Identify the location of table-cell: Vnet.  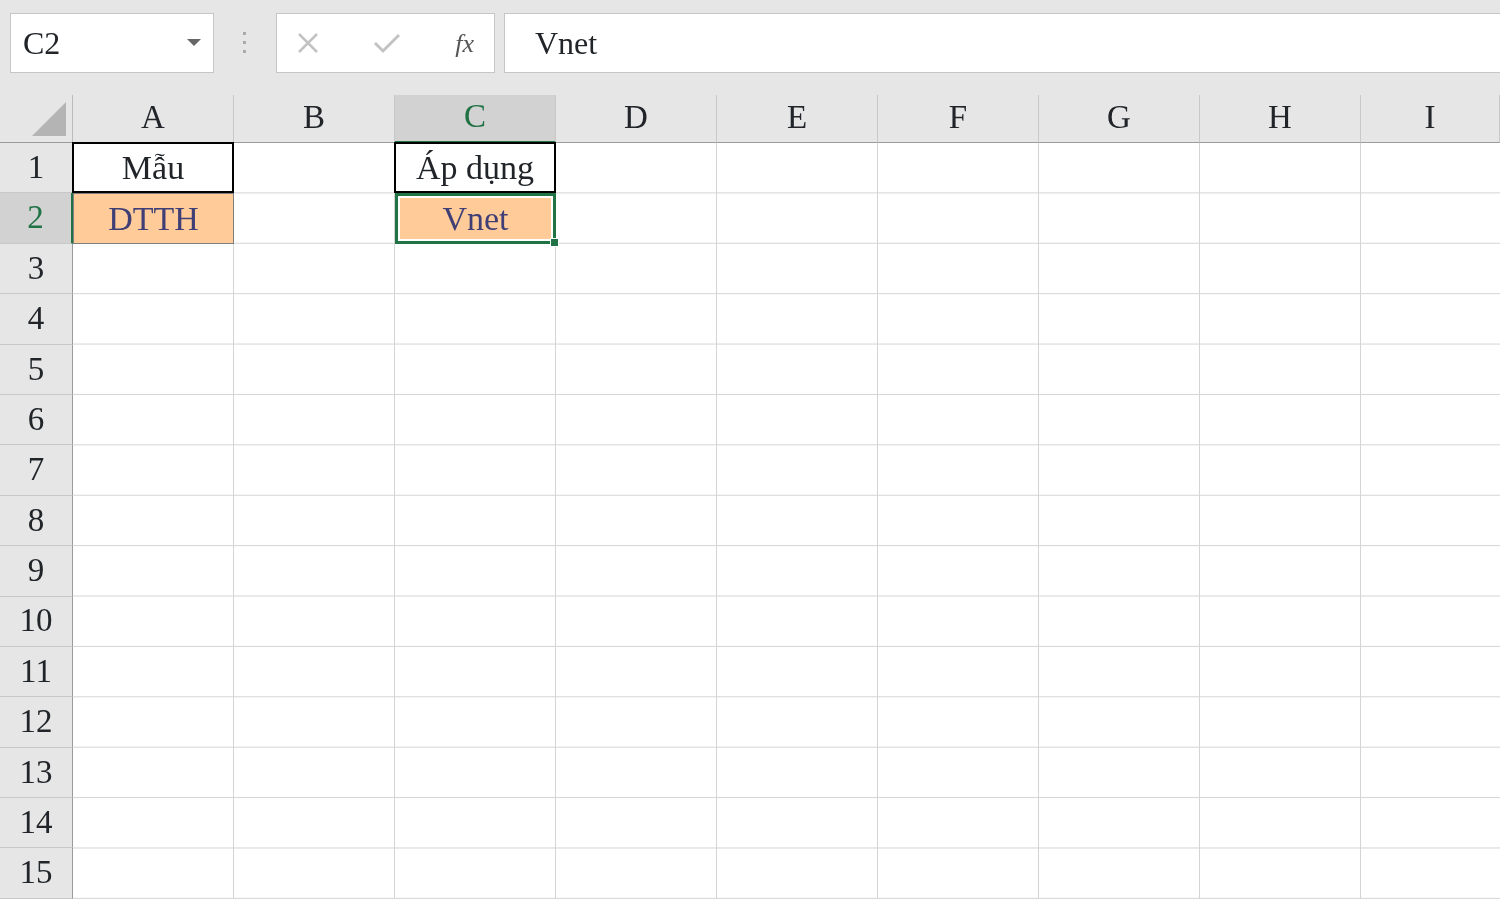
(475, 218).